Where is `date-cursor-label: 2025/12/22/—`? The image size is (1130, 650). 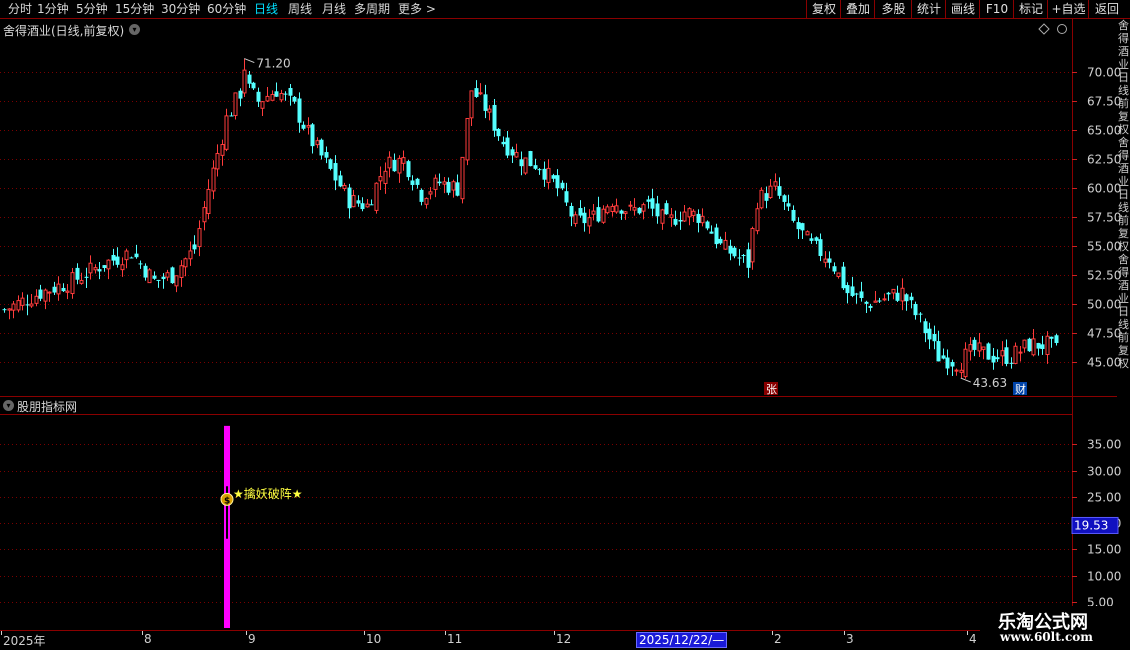
date-cursor-label: 2025/12/22/— is located at coordinates (682, 640).